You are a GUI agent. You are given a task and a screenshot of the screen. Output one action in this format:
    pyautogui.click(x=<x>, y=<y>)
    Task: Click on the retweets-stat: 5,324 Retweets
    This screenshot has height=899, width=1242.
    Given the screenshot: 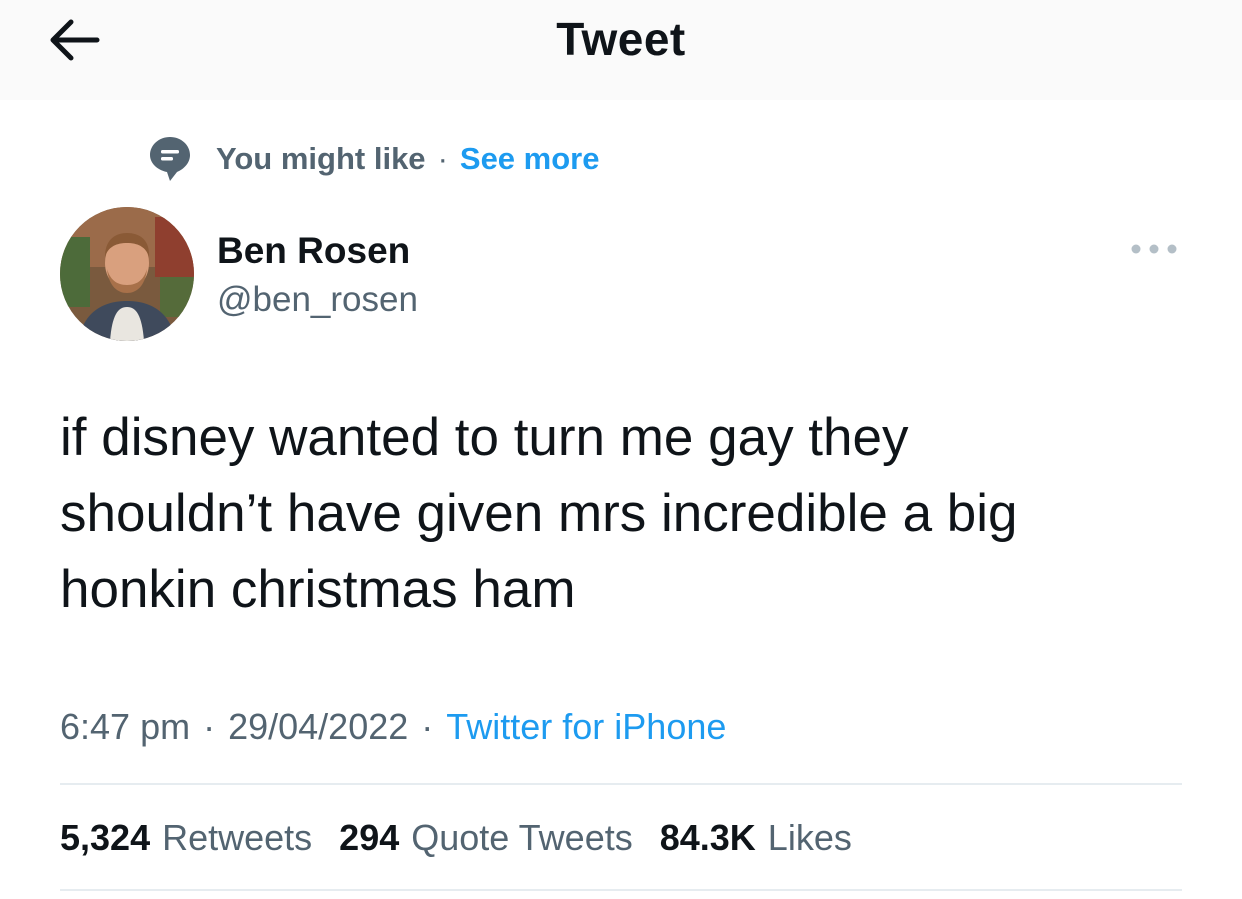 What is the action you would take?
    pyautogui.click(x=186, y=838)
    